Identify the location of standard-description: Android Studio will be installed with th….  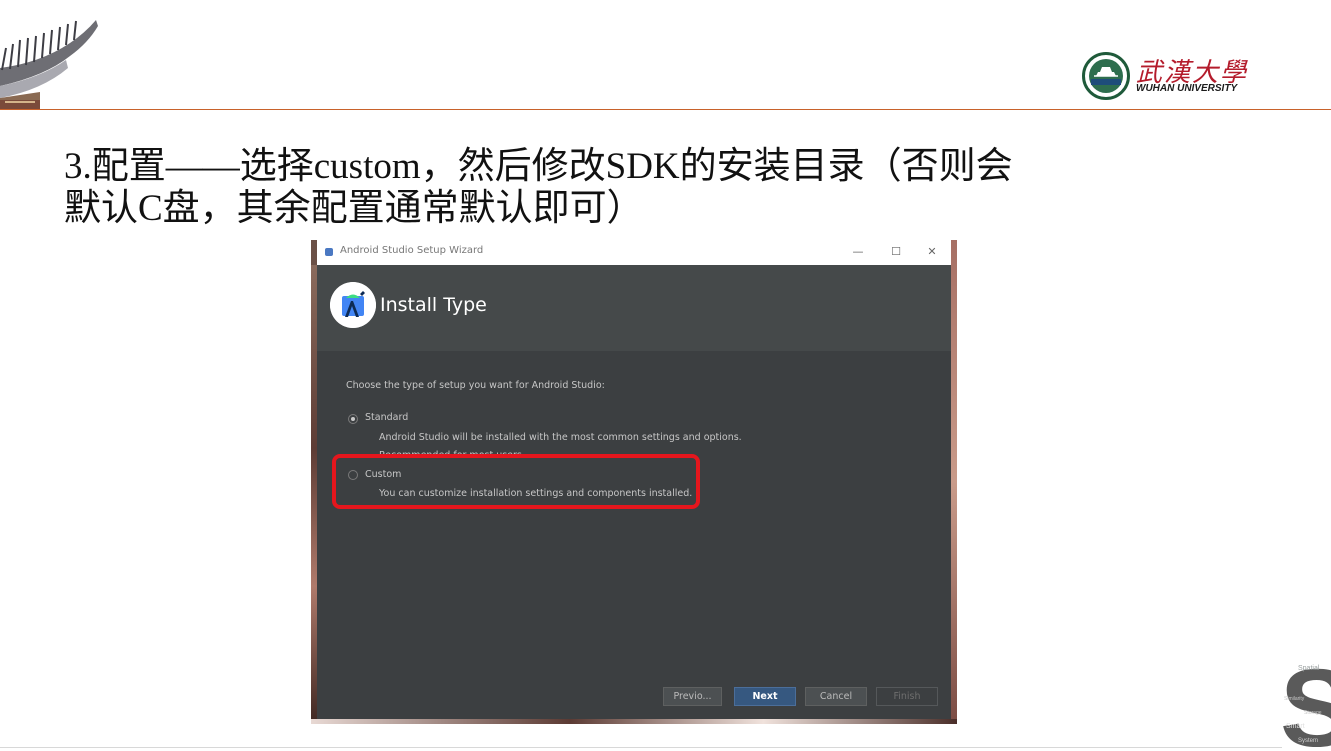
(560, 437).